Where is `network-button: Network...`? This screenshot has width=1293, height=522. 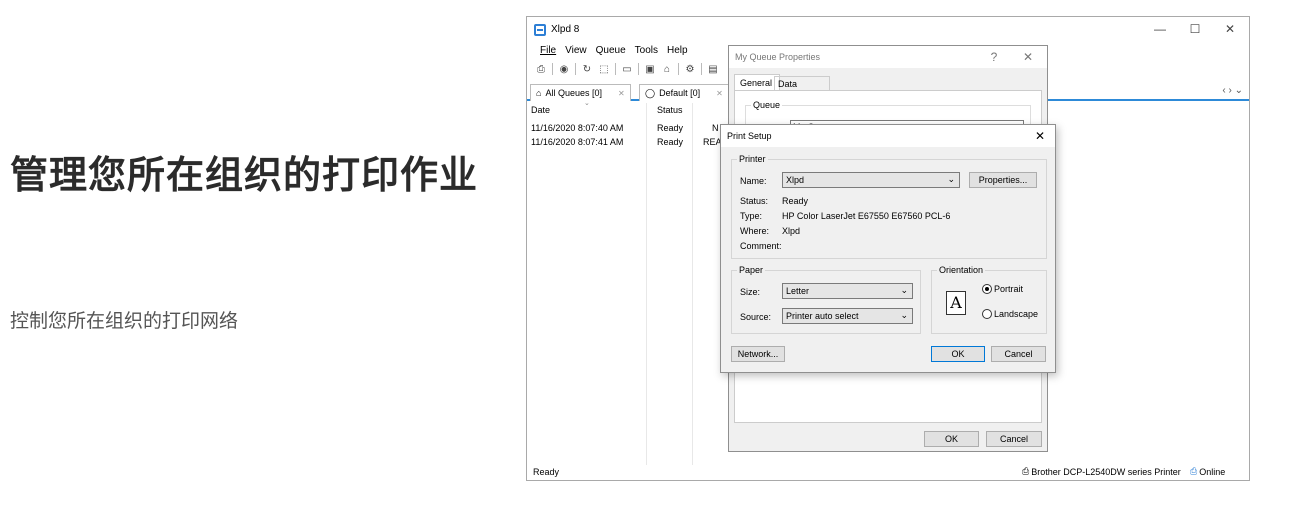 network-button: Network... is located at coordinates (758, 354).